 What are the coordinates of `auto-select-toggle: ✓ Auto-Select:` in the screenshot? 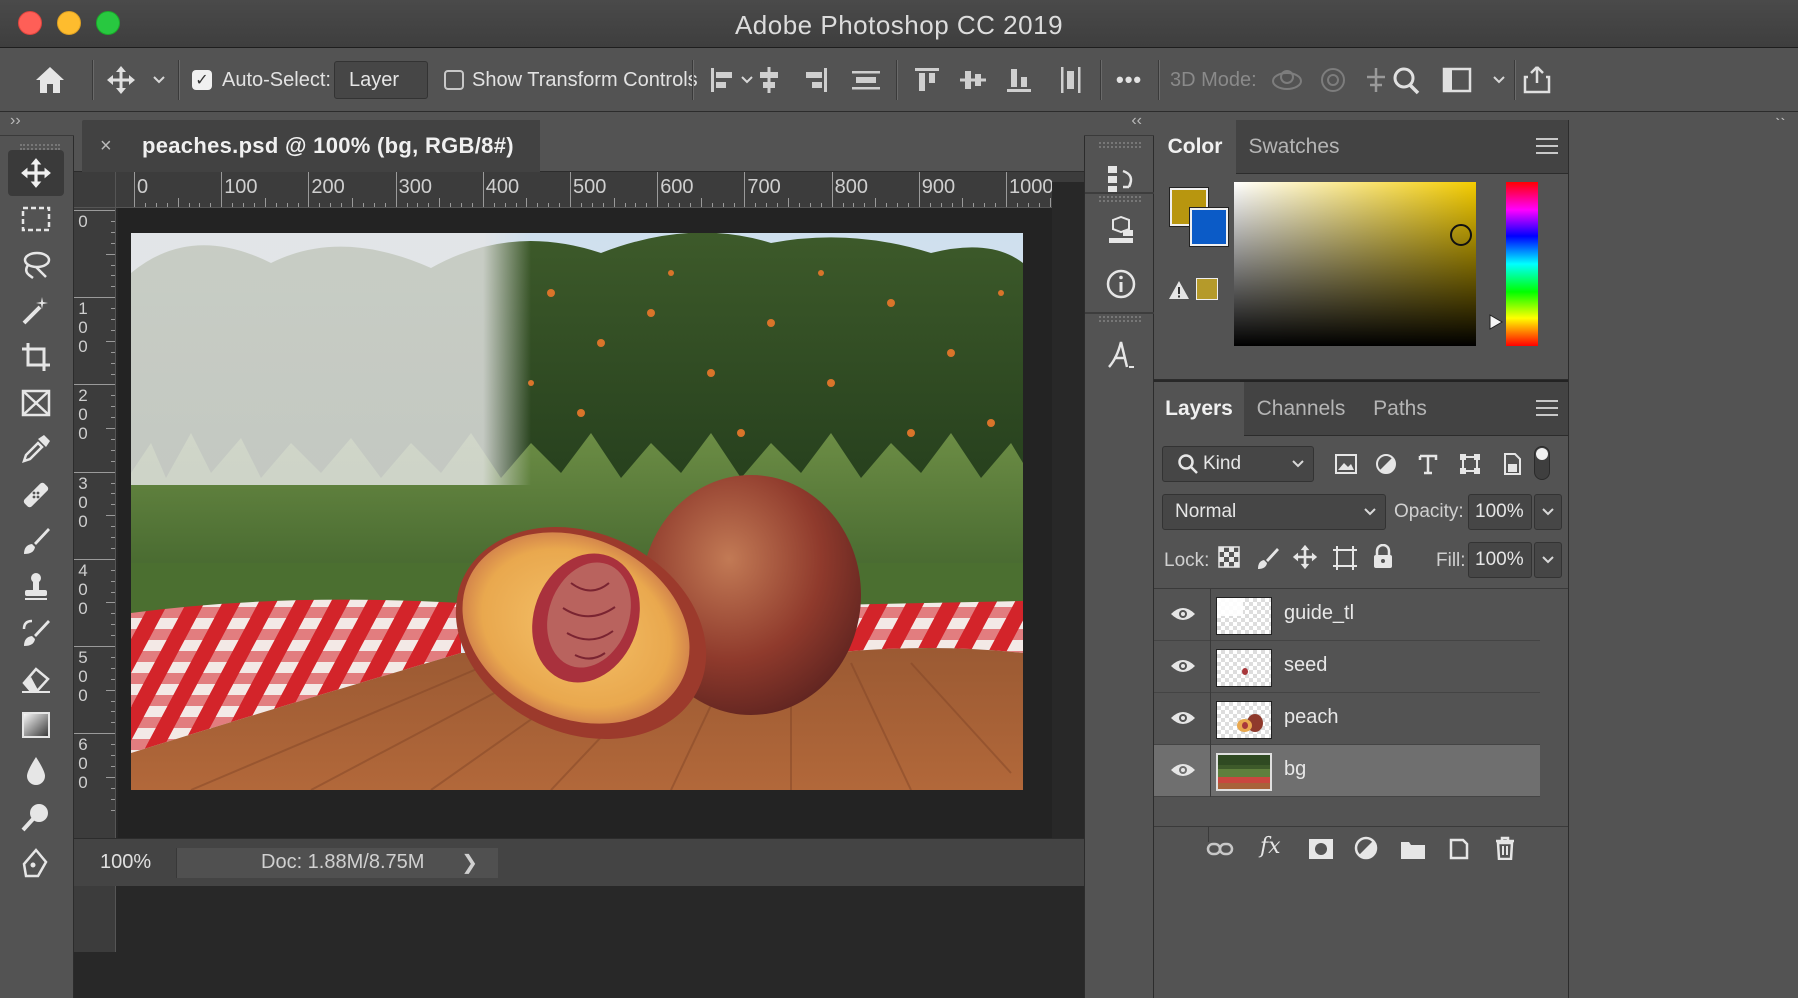 It's located at (261, 80).